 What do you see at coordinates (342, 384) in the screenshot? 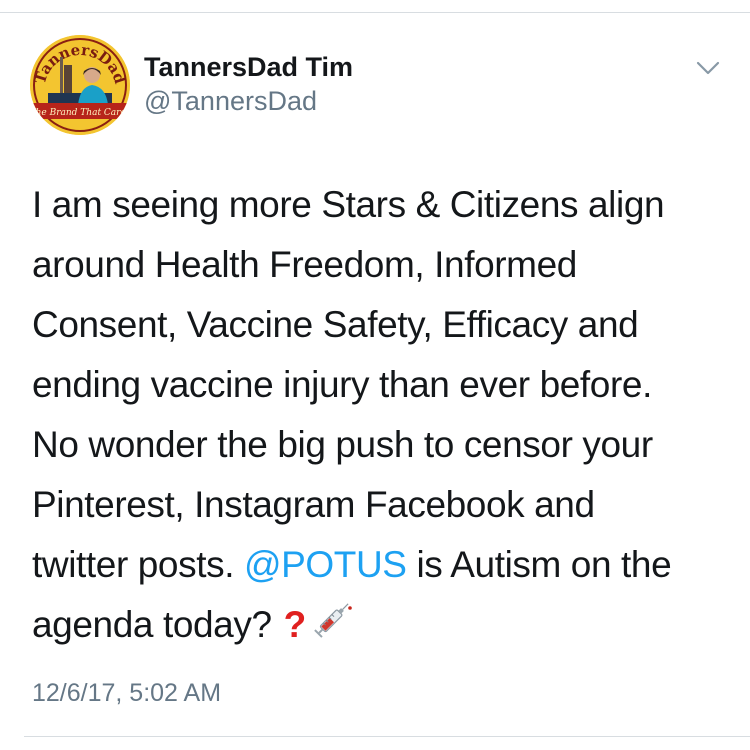
I see `tweet-text-line: ending vaccine injury than ever before.` at bounding box center [342, 384].